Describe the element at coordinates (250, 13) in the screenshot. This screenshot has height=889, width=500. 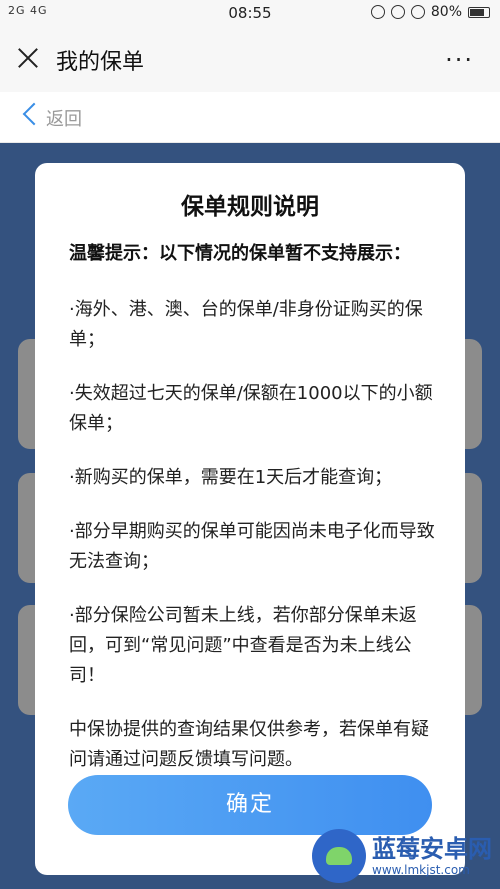
I see `status-bar: 2G 4G 08:55 80%` at that location.